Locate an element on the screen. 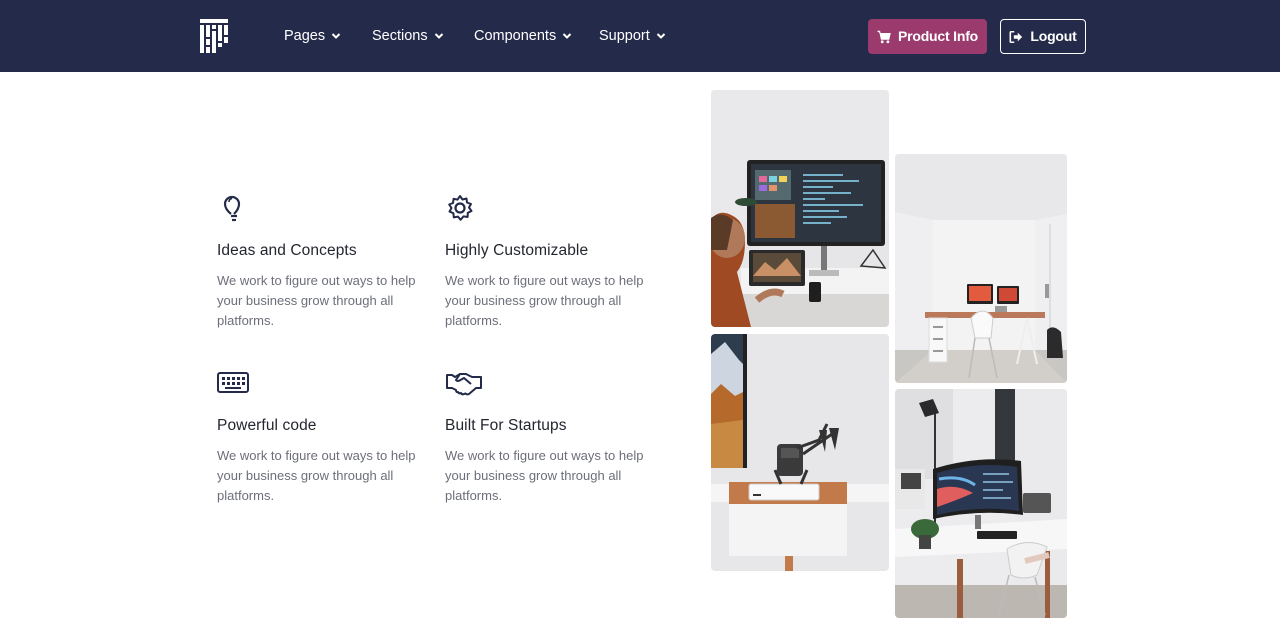 The width and height of the screenshot is (1280, 640). nav-item-sections: Sections is located at coordinates (408, 36).